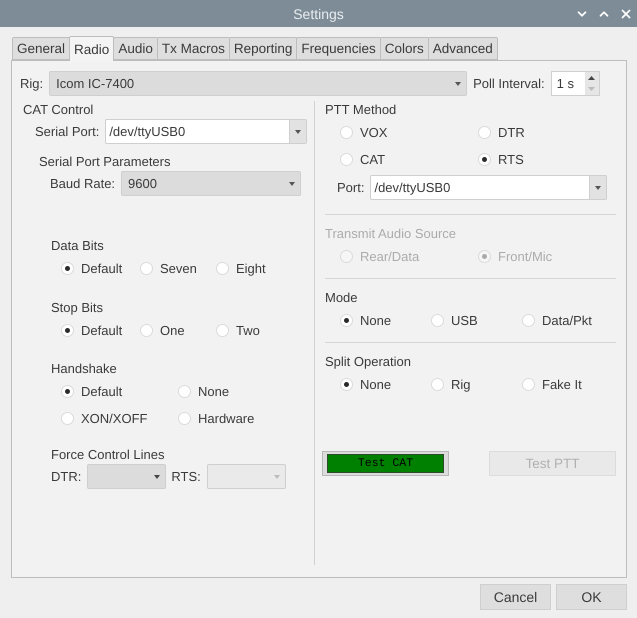 Image resolution: width=637 pixels, height=618 pixels. Describe the element at coordinates (83, 183) in the screenshot. I see `baud-rate-label: Baud Rate:` at that location.